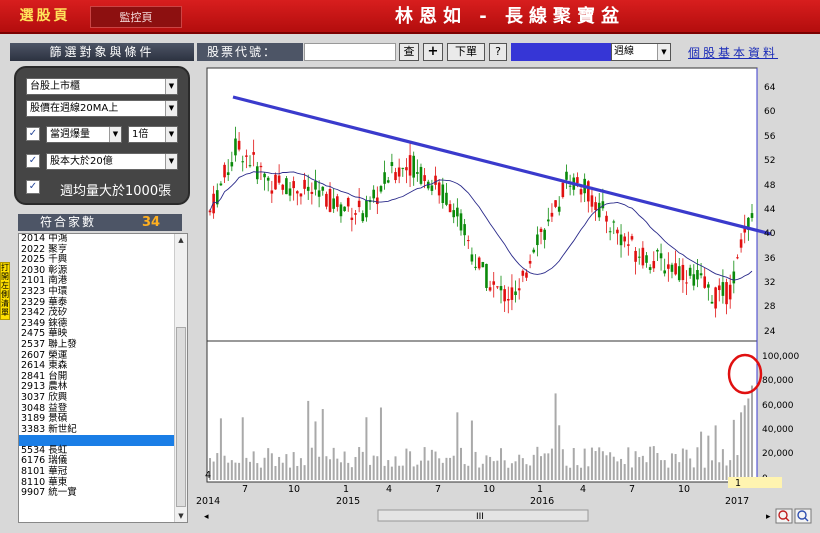 Image resolution: width=820 pixels, height=533 pixels. I want to click on order-button: 下單, so click(466, 52).